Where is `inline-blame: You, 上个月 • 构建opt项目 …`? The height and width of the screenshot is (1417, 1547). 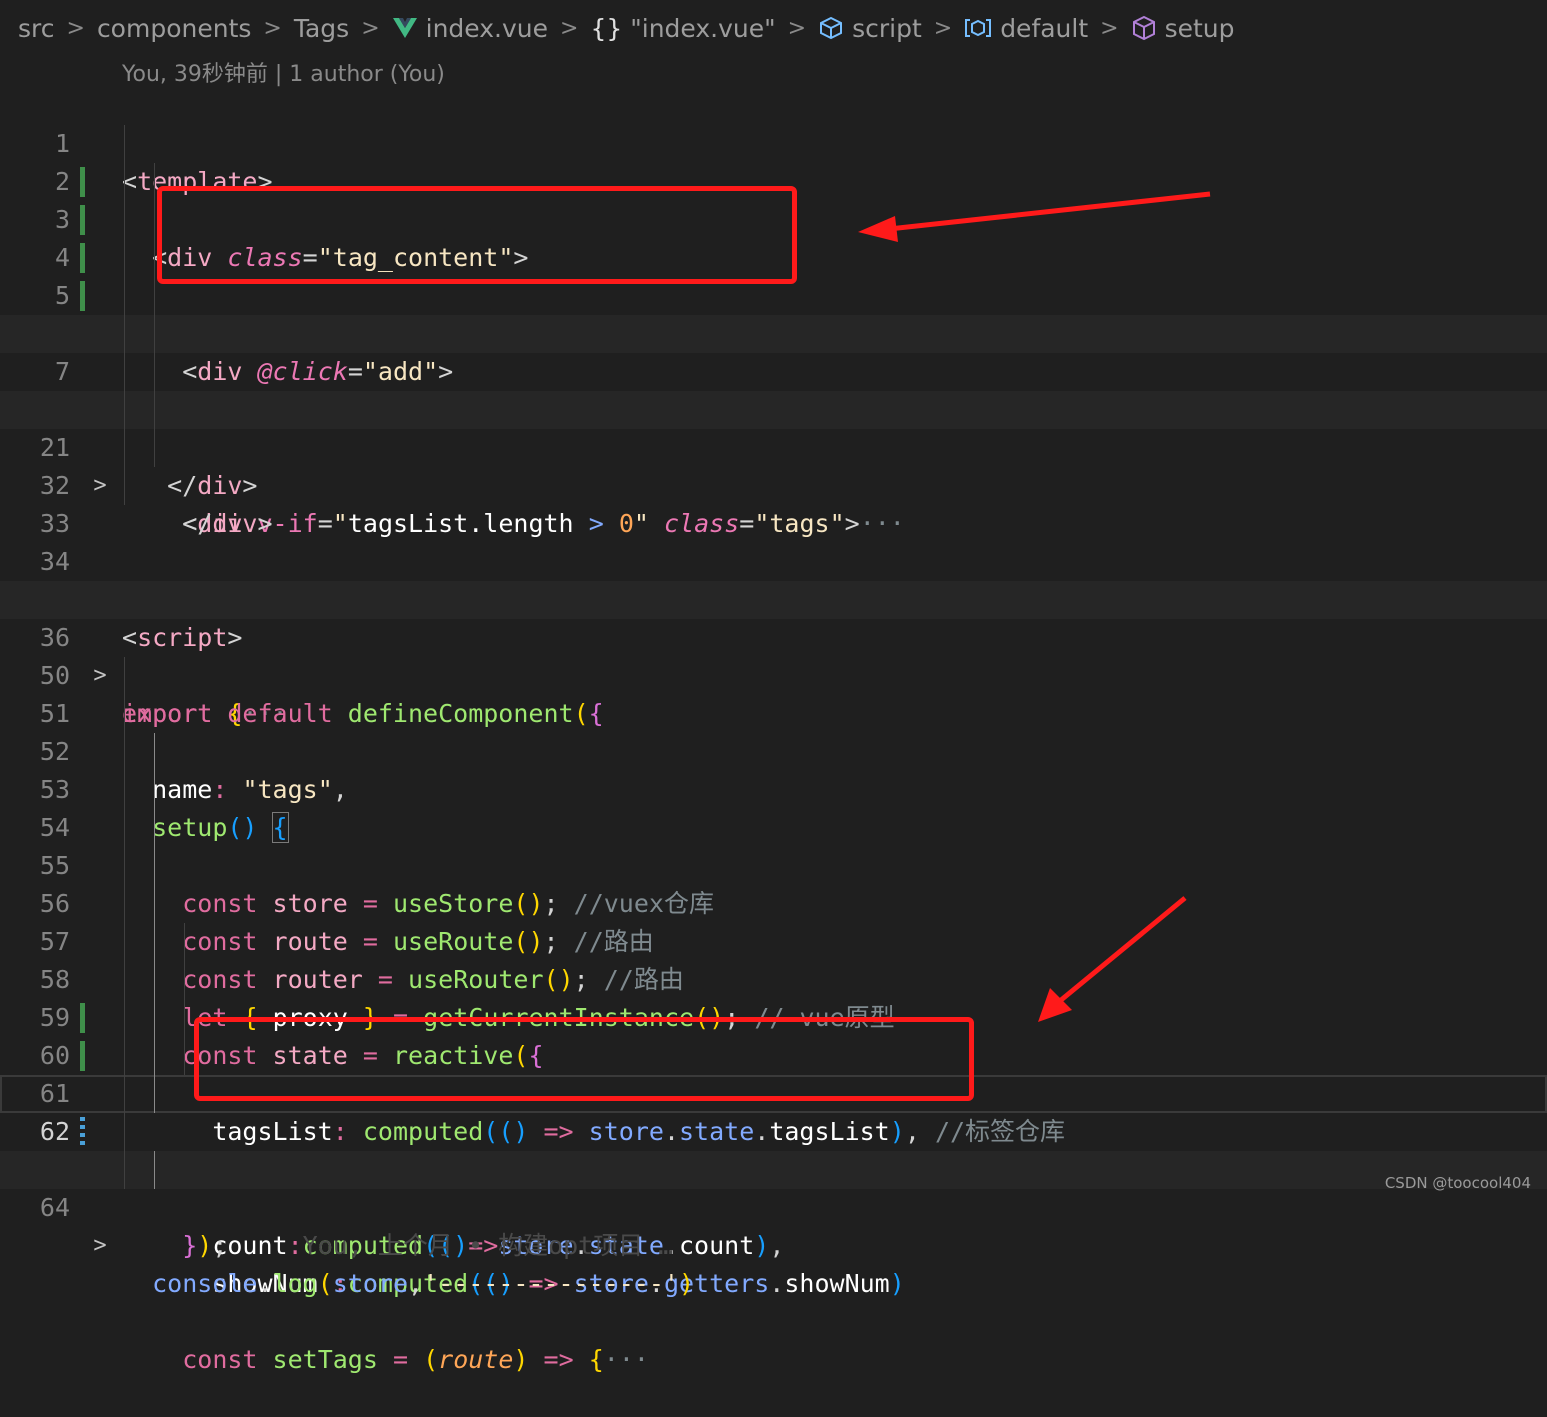
inline-blame: You, 上个月 • 构建opt项目 … is located at coordinates (488, 1245).